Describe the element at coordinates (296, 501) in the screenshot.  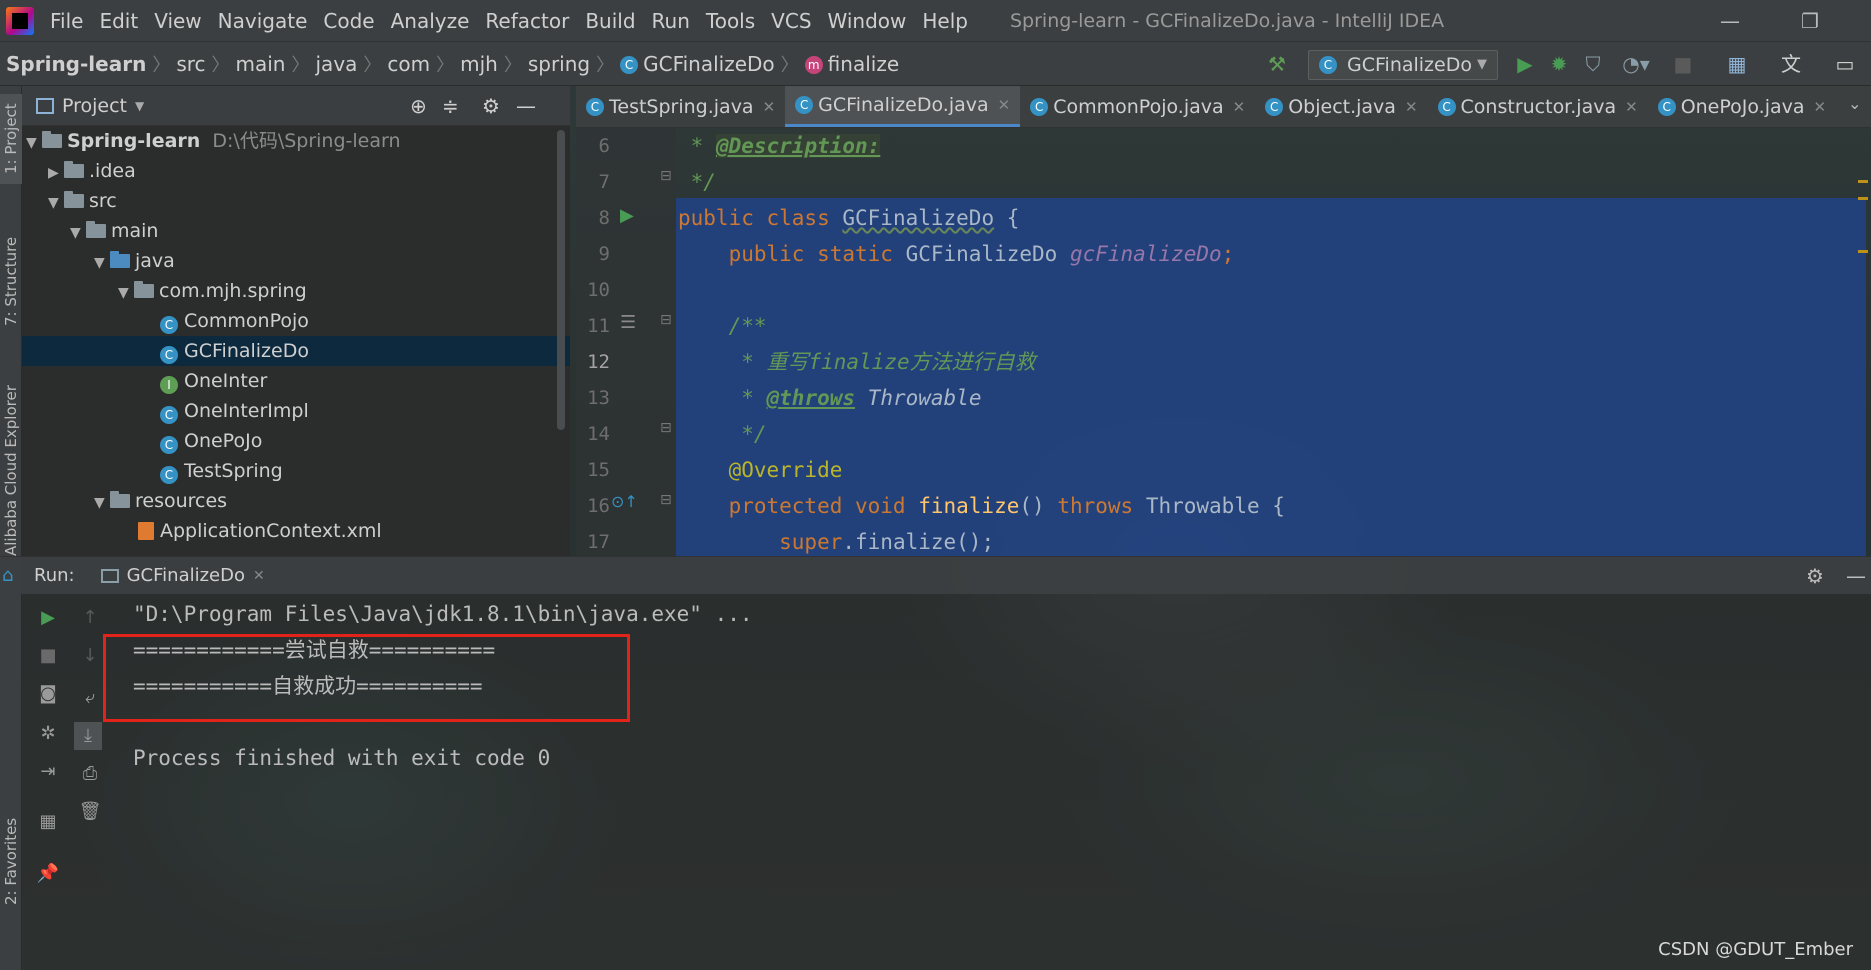
I see `tree-item-resources: ▼ resources` at that location.